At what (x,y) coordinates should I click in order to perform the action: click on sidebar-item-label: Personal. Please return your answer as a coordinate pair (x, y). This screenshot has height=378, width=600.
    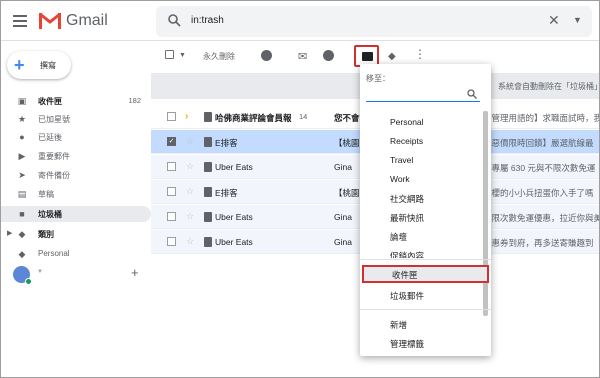
    Looking at the image, I should click on (54, 253).